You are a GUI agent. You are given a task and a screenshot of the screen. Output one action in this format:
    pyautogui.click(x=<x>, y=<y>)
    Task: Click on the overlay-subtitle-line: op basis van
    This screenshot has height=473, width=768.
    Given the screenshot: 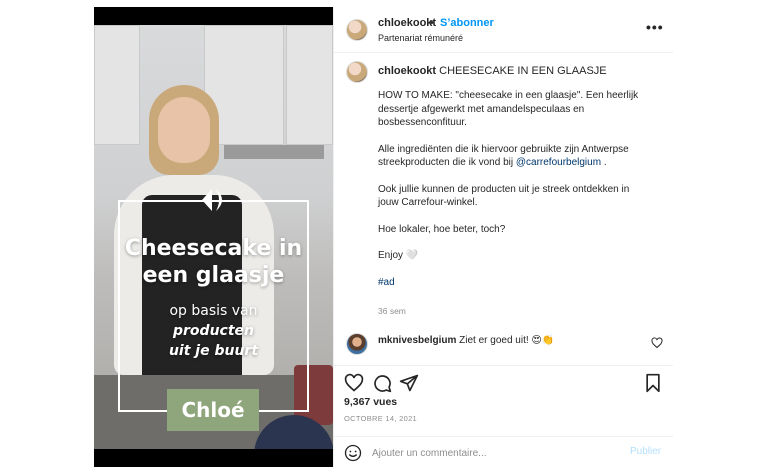 What is the action you would take?
    pyautogui.click(x=213, y=311)
    